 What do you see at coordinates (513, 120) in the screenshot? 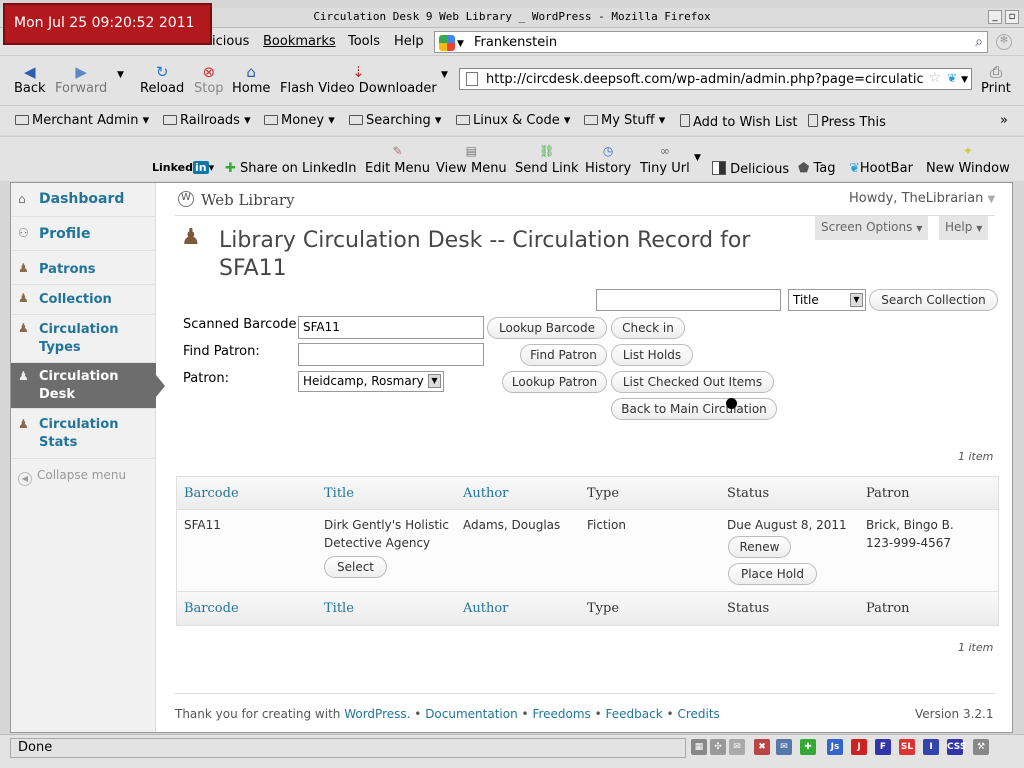
I see `bookmark-folder-linux-code: Linux & Code ▾` at bounding box center [513, 120].